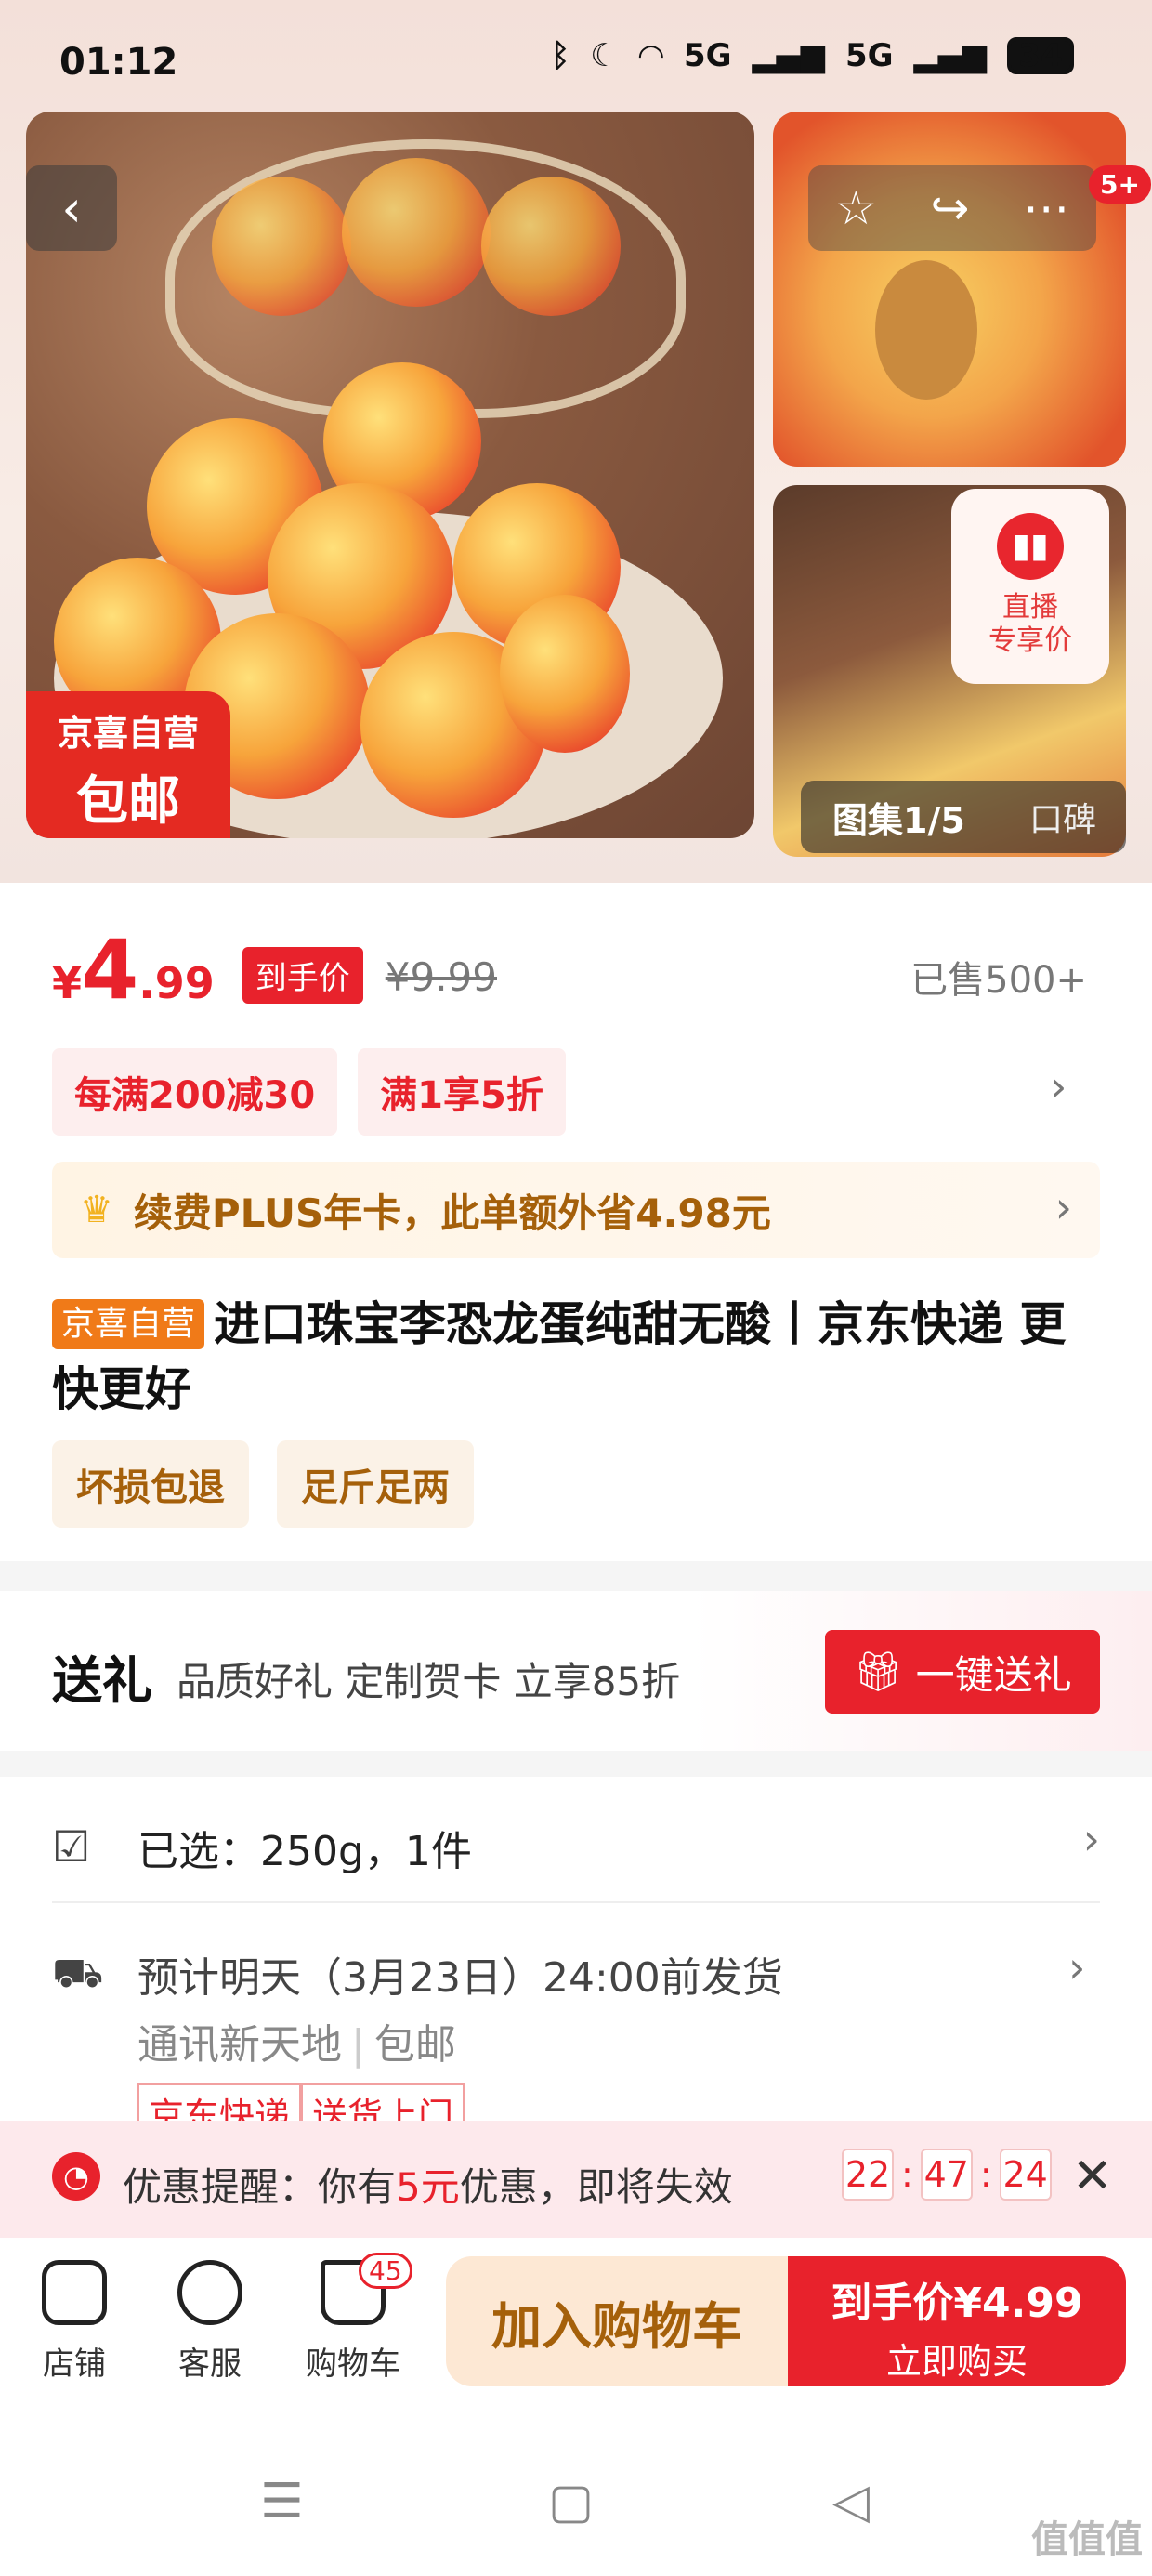 This screenshot has height=2576, width=1152. Describe the element at coordinates (96, 1210) in the screenshot. I see `crown-icon: ♛` at that location.